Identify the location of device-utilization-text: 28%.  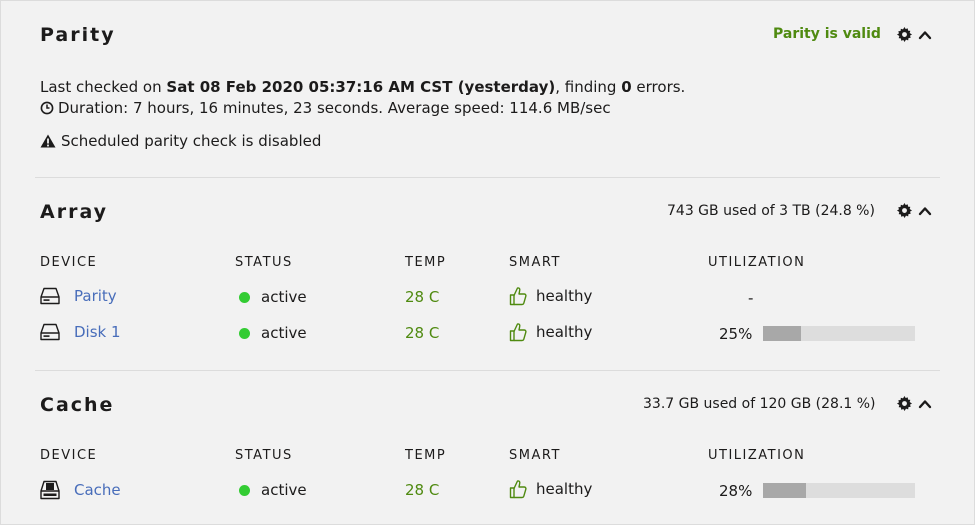
(736, 491).